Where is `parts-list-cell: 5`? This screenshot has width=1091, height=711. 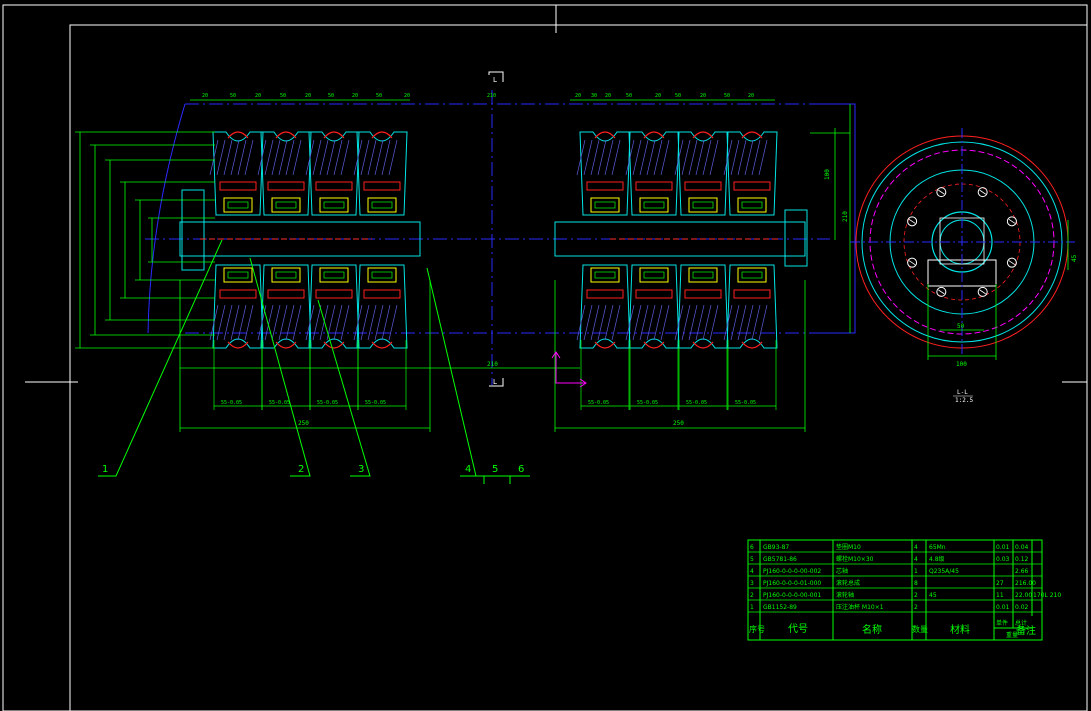 parts-list-cell: 5 is located at coordinates (752, 559).